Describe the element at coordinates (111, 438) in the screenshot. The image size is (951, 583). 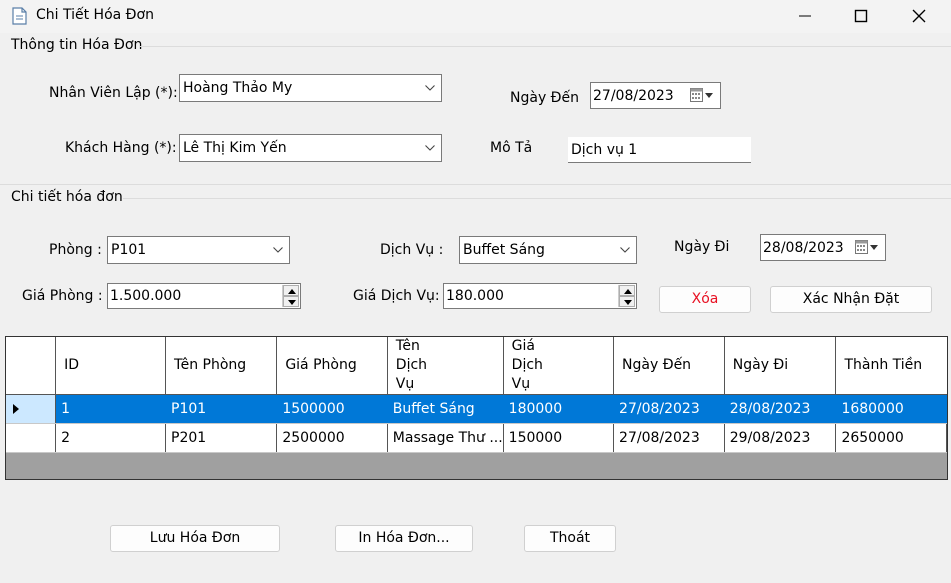
I see `cell-id: 2` at that location.